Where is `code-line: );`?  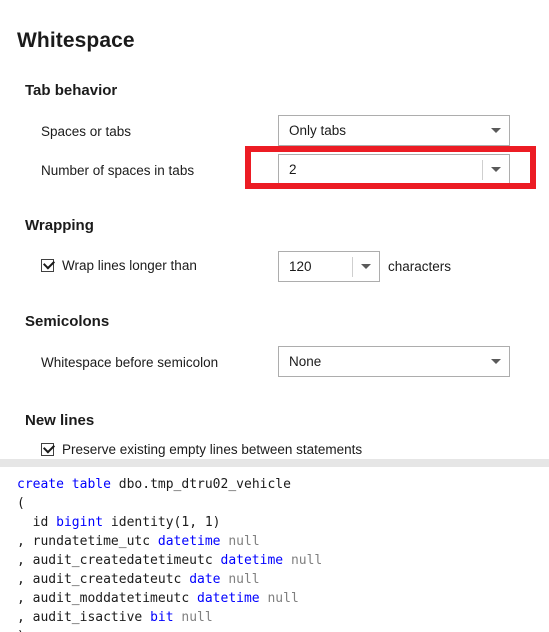 code-line: ); is located at coordinates (283, 629).